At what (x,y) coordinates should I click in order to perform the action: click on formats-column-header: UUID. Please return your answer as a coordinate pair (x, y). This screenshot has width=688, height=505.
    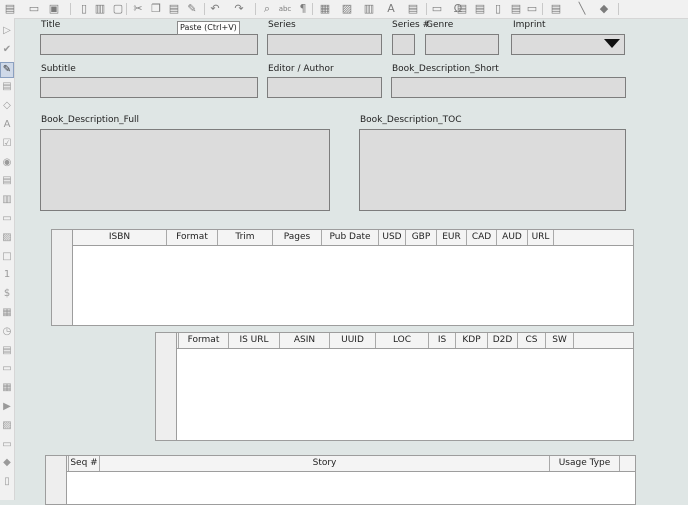
    Looking at the image, I should click on (353, 340).